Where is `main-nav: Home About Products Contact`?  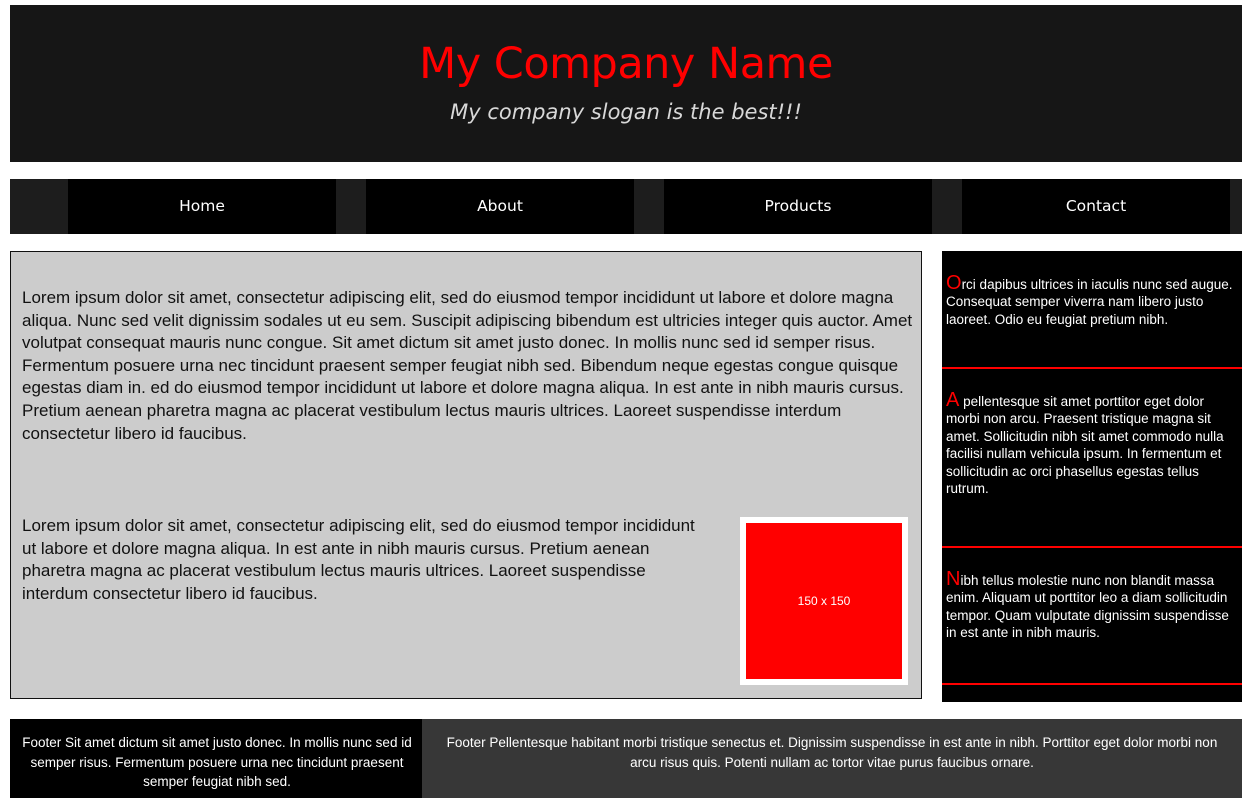
main-nav: Home About Products Contact is located at coordinates (626, 206).